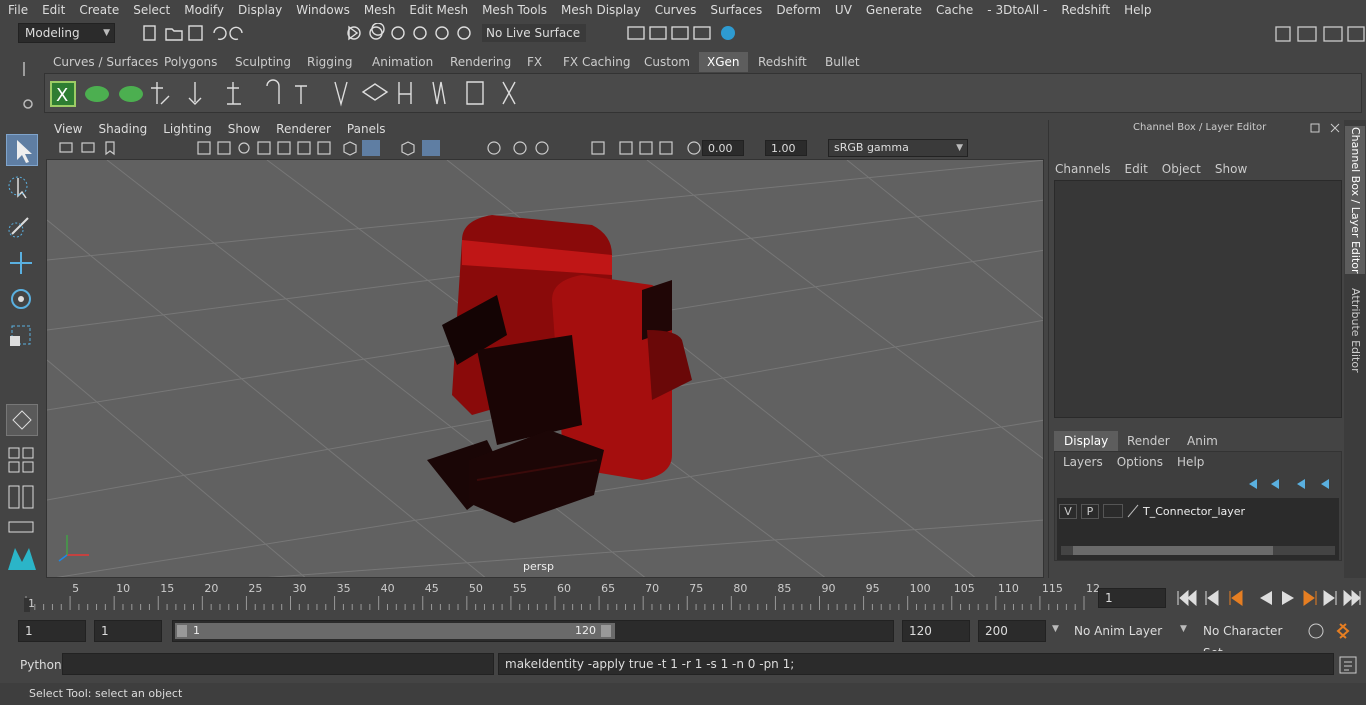  What do you see at coordinates (380, 10) in the screenshot?
I see `menu-mesh: Mesh` at bounding box center [380, 10].